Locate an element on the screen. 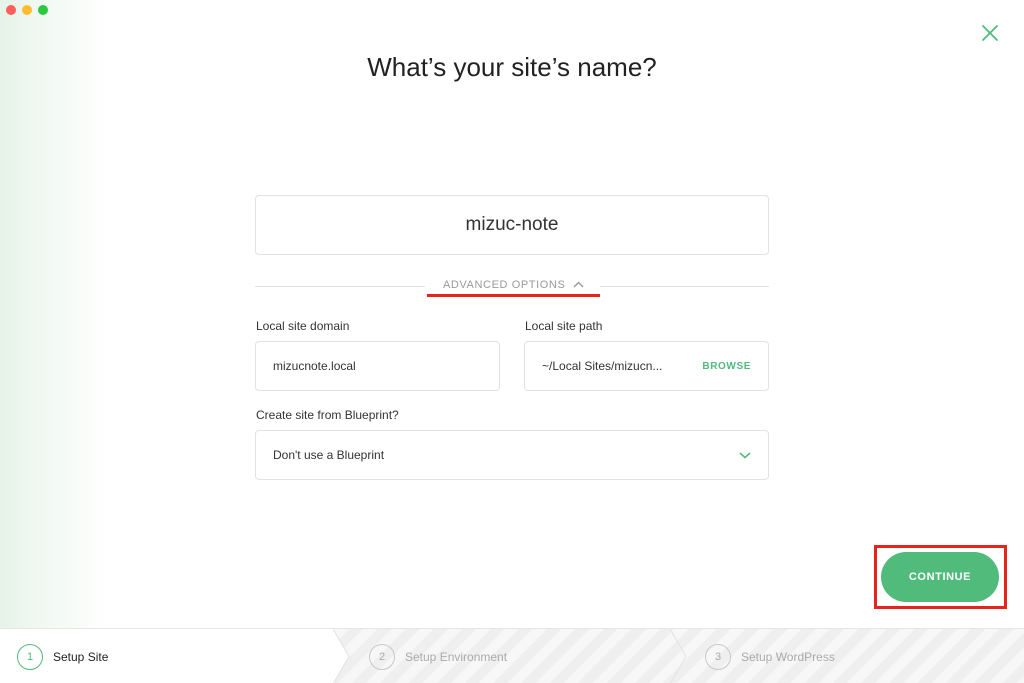  step-label: Setup Environment is located at coordinates (456, 656).